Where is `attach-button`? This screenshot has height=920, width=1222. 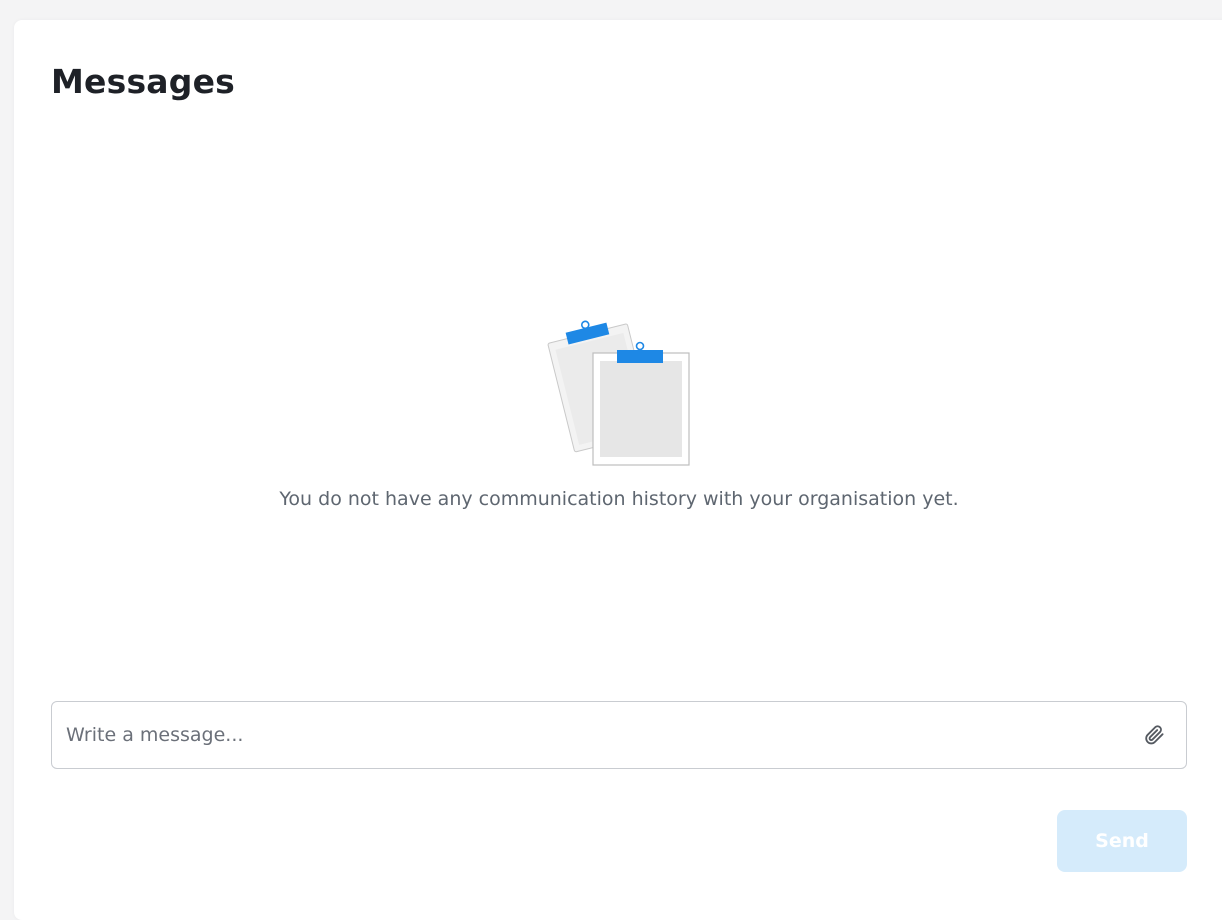 attach-button is located at coordinates (1154, 735).